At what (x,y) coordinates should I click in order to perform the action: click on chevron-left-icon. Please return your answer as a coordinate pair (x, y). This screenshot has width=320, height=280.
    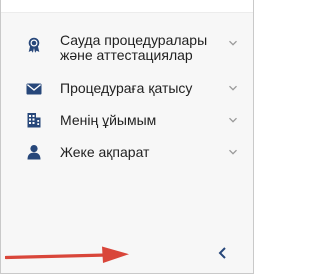
    Looking at the image, I should click on (223, 253).